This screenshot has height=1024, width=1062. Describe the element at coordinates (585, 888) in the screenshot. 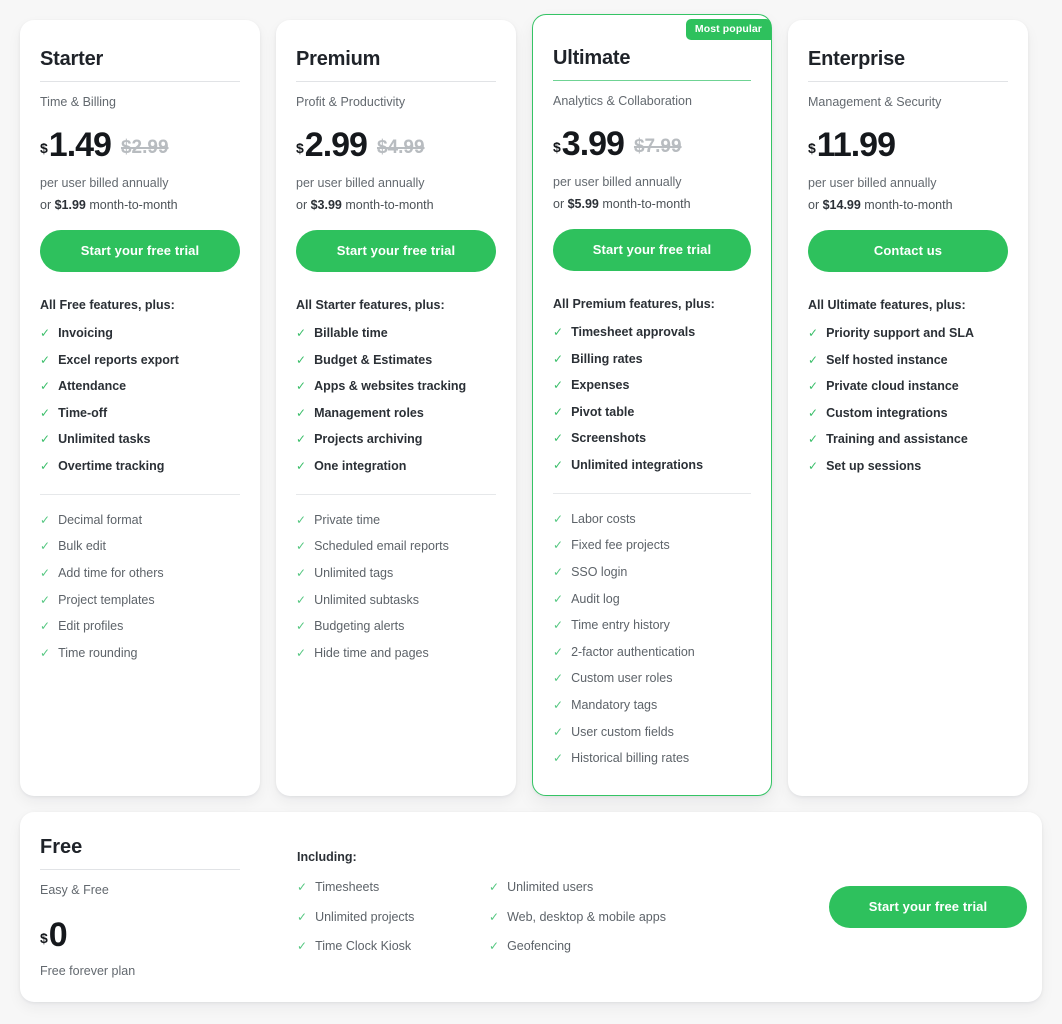

I see `feature-item: ✓ Unlimited users` at that location.